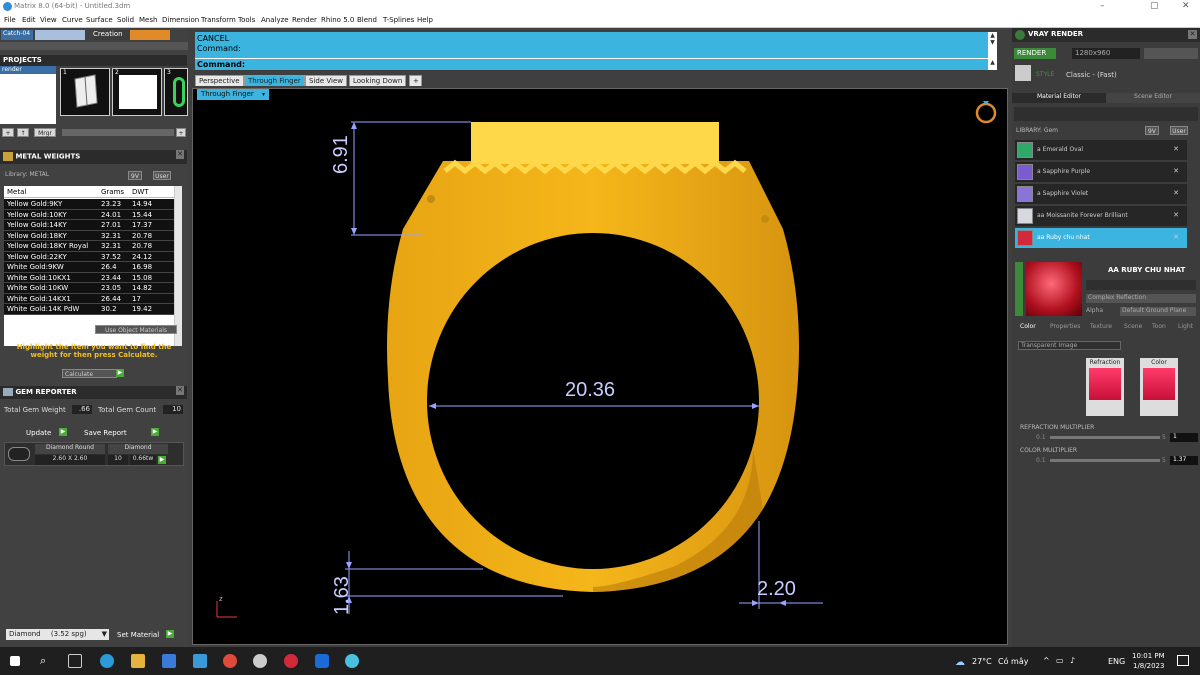  What do you see at coordinates (155, 432) in the screenshot?
I see `save-report-go-icon: ▶` at bounding box center [155, 432].